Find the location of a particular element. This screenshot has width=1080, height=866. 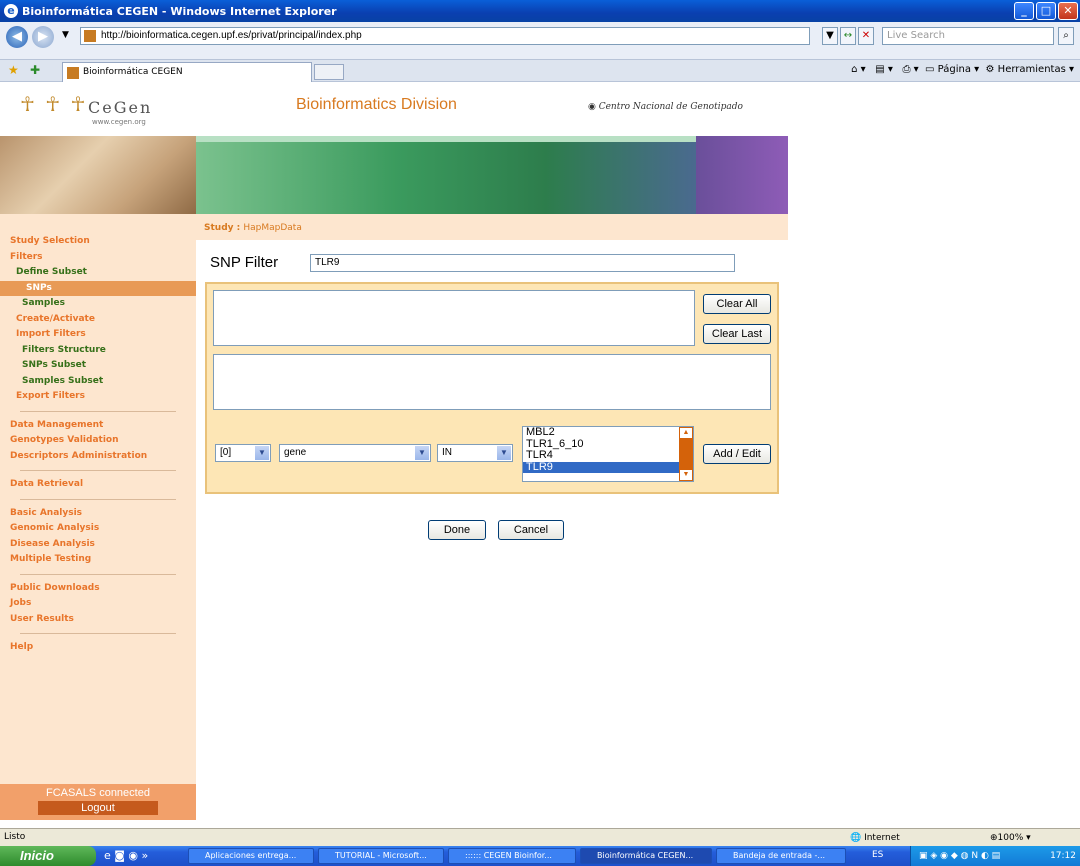

scroll-up-icon: ▲ is located at coordinates (686, 433).